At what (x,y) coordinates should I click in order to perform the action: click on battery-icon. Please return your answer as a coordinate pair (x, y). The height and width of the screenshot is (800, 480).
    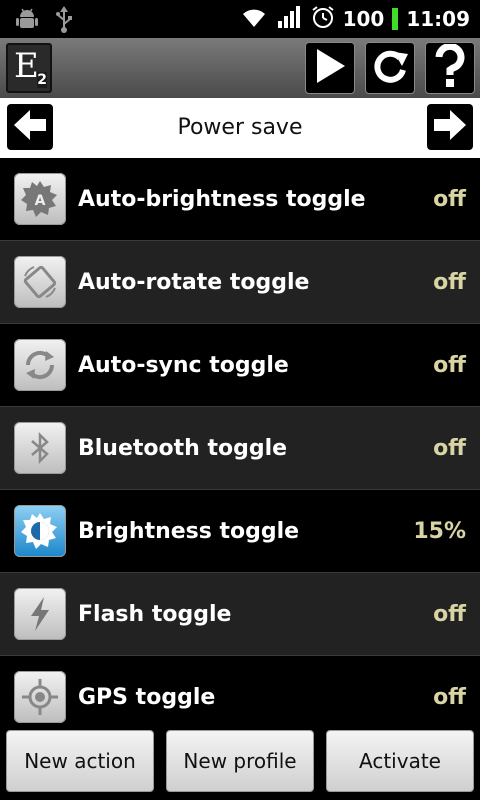
    Looking at the image, I should click on (395, 19).